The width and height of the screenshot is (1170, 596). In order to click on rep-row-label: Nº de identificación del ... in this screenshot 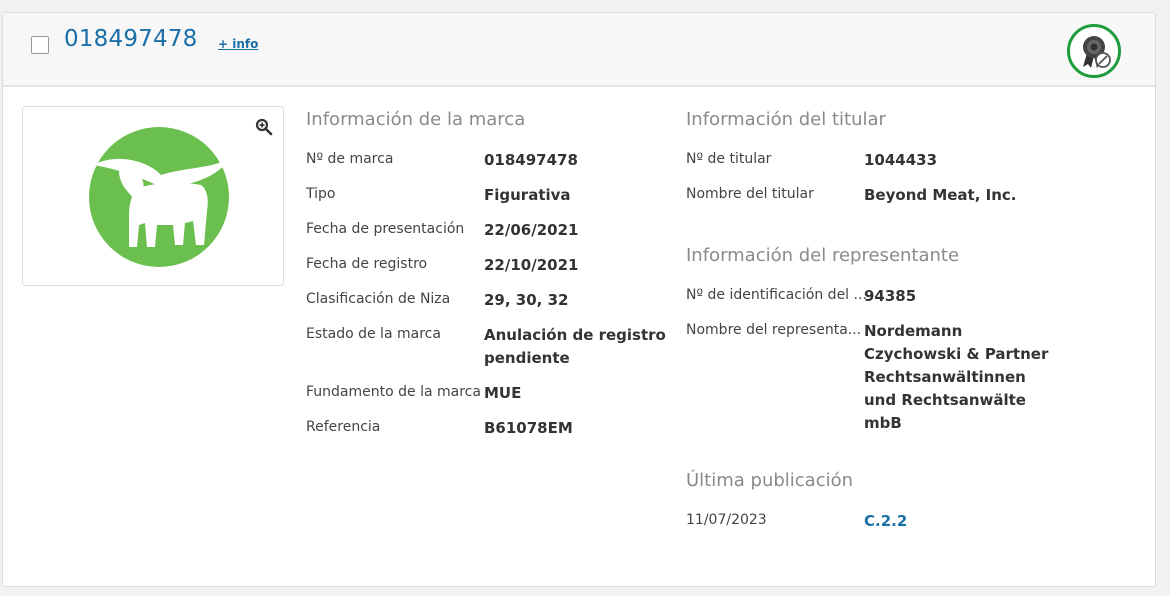, I will do `click(776, 295)`.